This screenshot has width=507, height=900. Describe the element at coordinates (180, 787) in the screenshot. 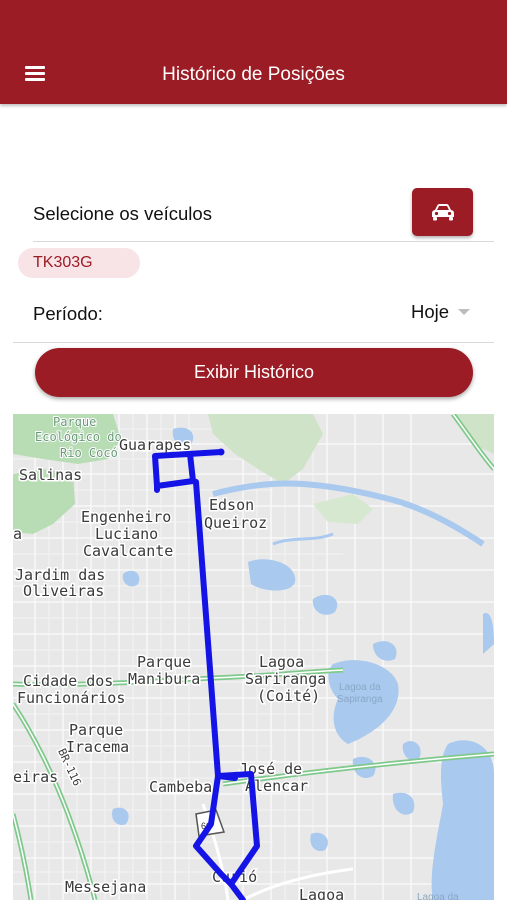

I see `map-label: Cambeba` at that location.